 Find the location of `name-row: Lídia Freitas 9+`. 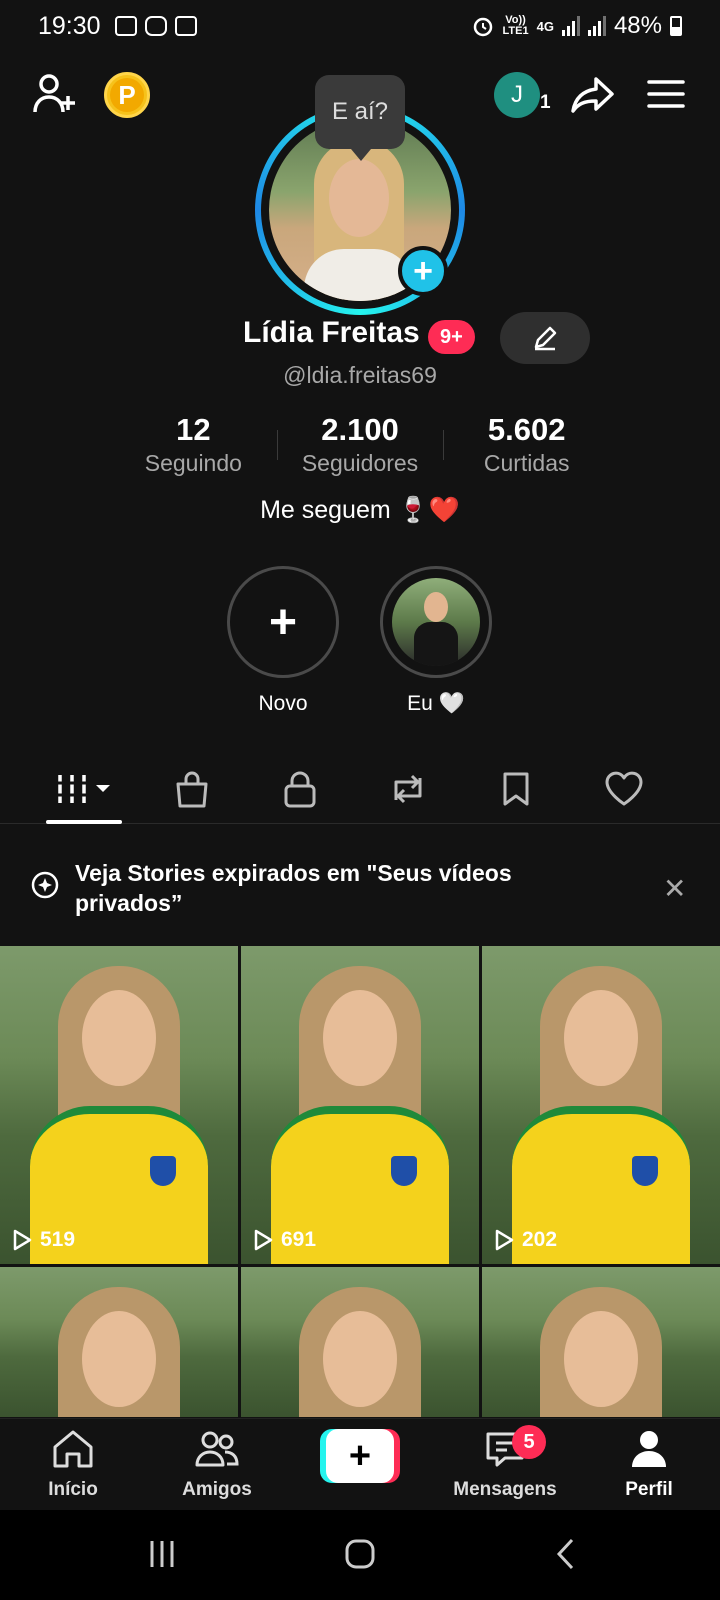

name-row: Lídia Freitas 9+ is located at coordinates (360, 338).